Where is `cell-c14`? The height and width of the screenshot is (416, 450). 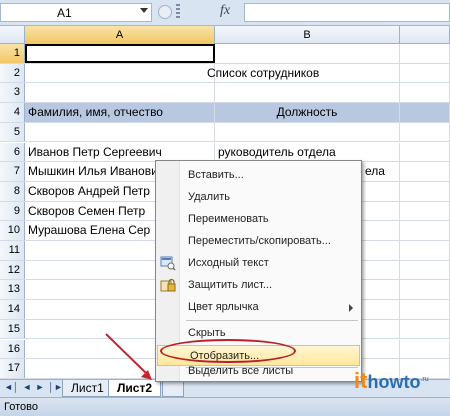 cell-c14 is located at coordinates (425, 309).